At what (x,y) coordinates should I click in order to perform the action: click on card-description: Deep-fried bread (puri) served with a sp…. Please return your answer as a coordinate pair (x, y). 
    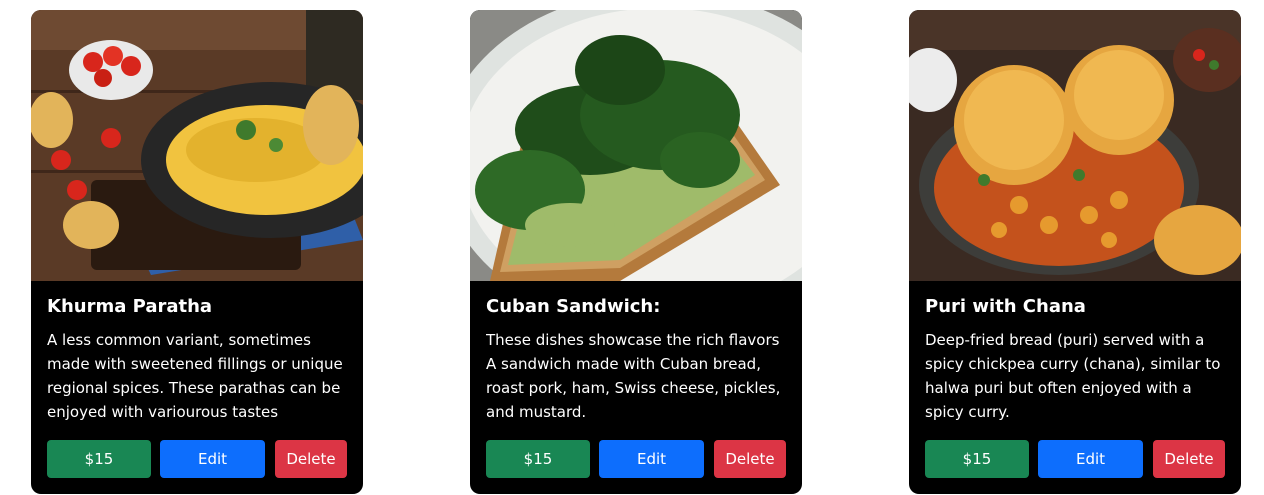
    Looking at the image, I should click on (1073, 376).